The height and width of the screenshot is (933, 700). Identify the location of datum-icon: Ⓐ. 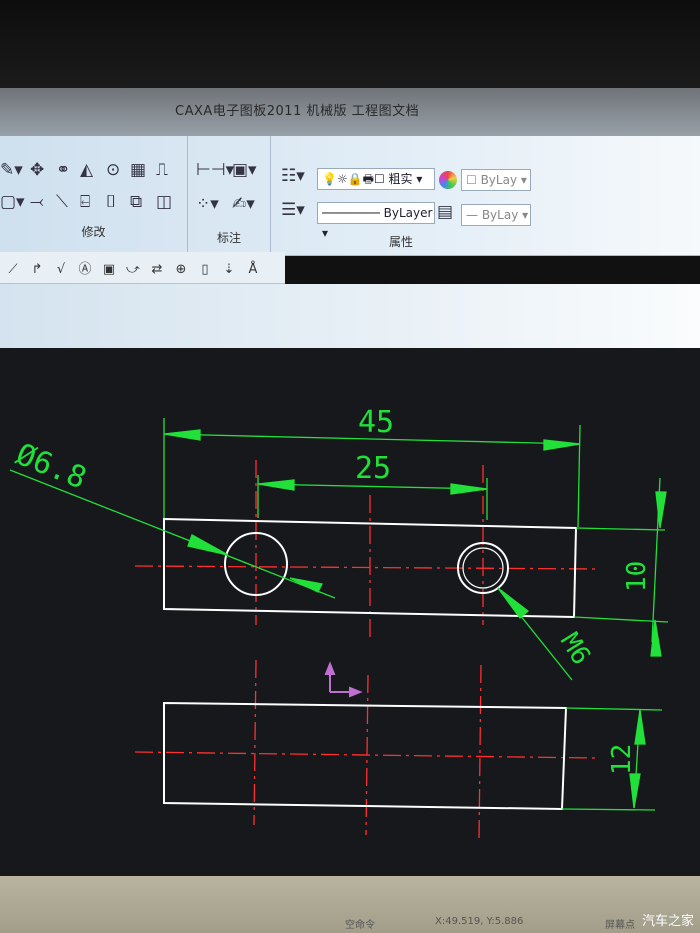
(85, 267).